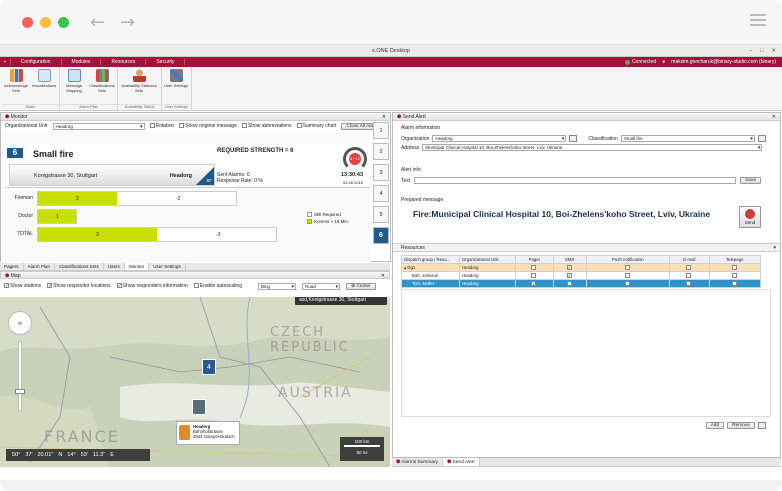  What do you see at coordinates (751, 180) in the screenshot?
I see `save-button: Save` at bounding box center [751, 180].